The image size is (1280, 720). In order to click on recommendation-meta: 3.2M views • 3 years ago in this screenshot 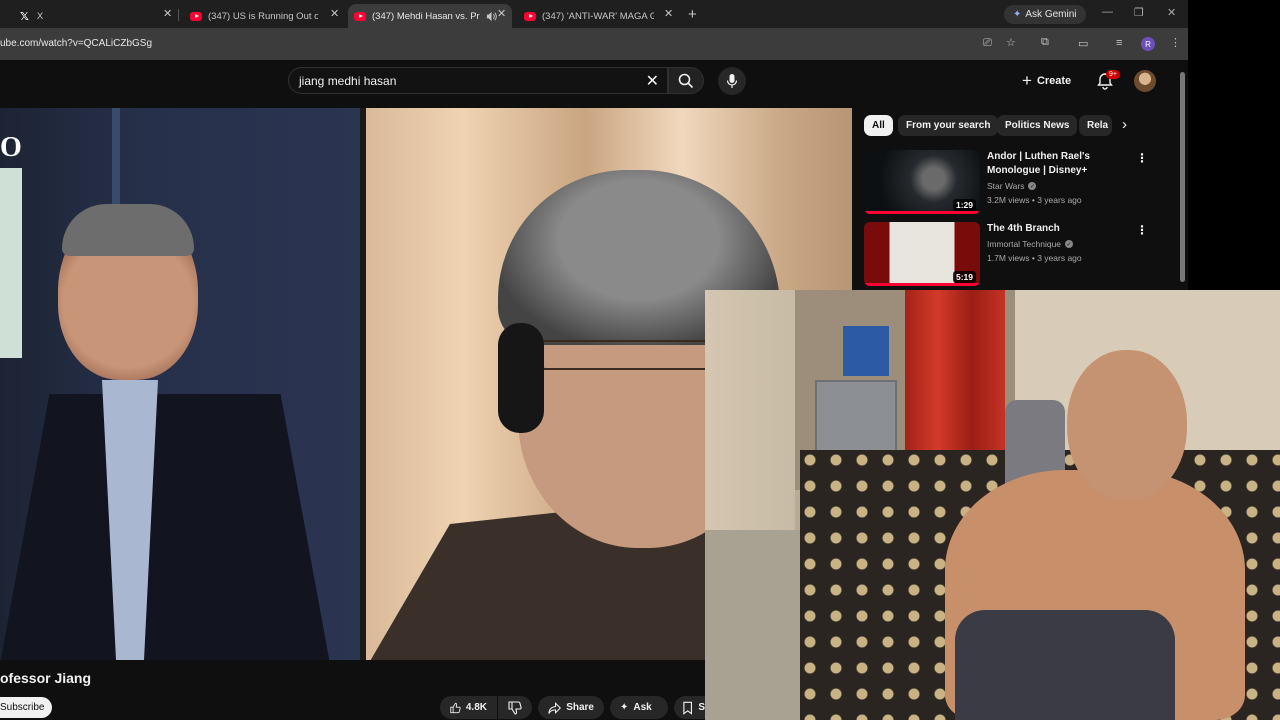, I will do `click(1034, 200)`.